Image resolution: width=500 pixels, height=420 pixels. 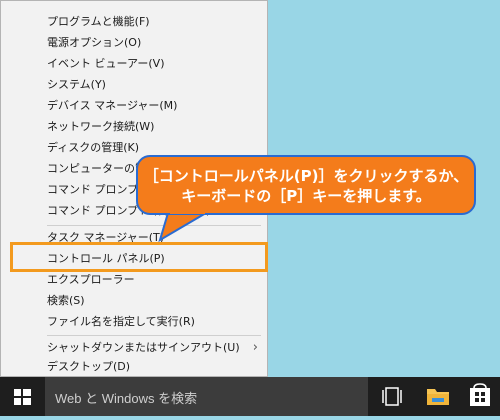 I want to click on store-button, so click(x=480, y=396).